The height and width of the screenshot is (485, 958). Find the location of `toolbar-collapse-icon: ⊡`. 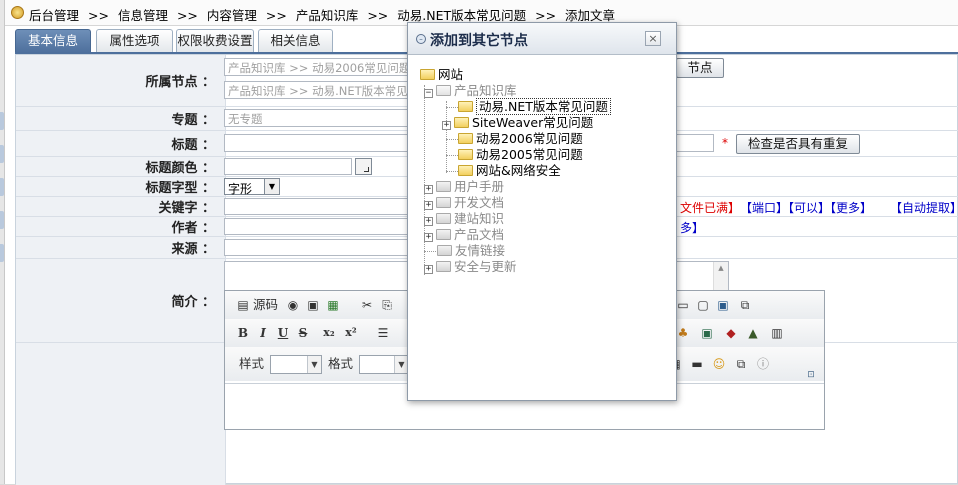

toolbar-collapse-icon: ⊡ is located at coordinates (811, 375).